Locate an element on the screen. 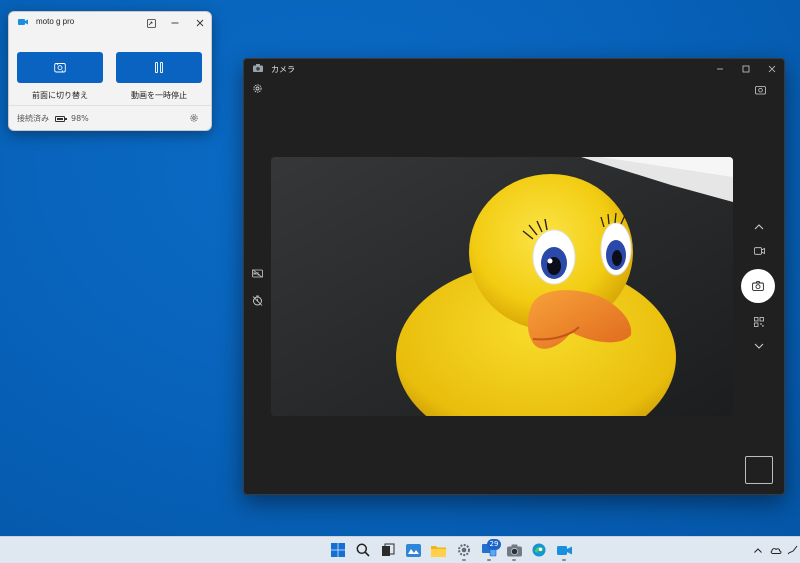 The width and height of the screenshot is (800, 563). scroll-up-button is located at coordinates (759, 227).